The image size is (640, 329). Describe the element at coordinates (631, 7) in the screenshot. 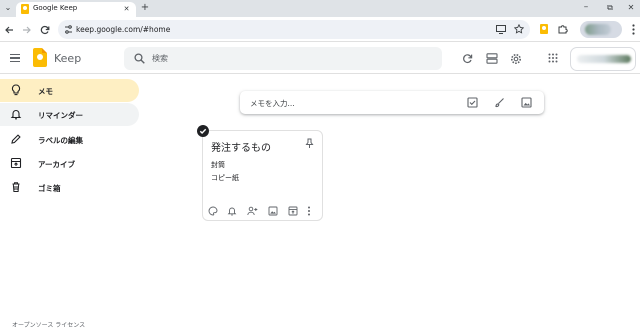

I see `close-window-button: ✕` at that location.